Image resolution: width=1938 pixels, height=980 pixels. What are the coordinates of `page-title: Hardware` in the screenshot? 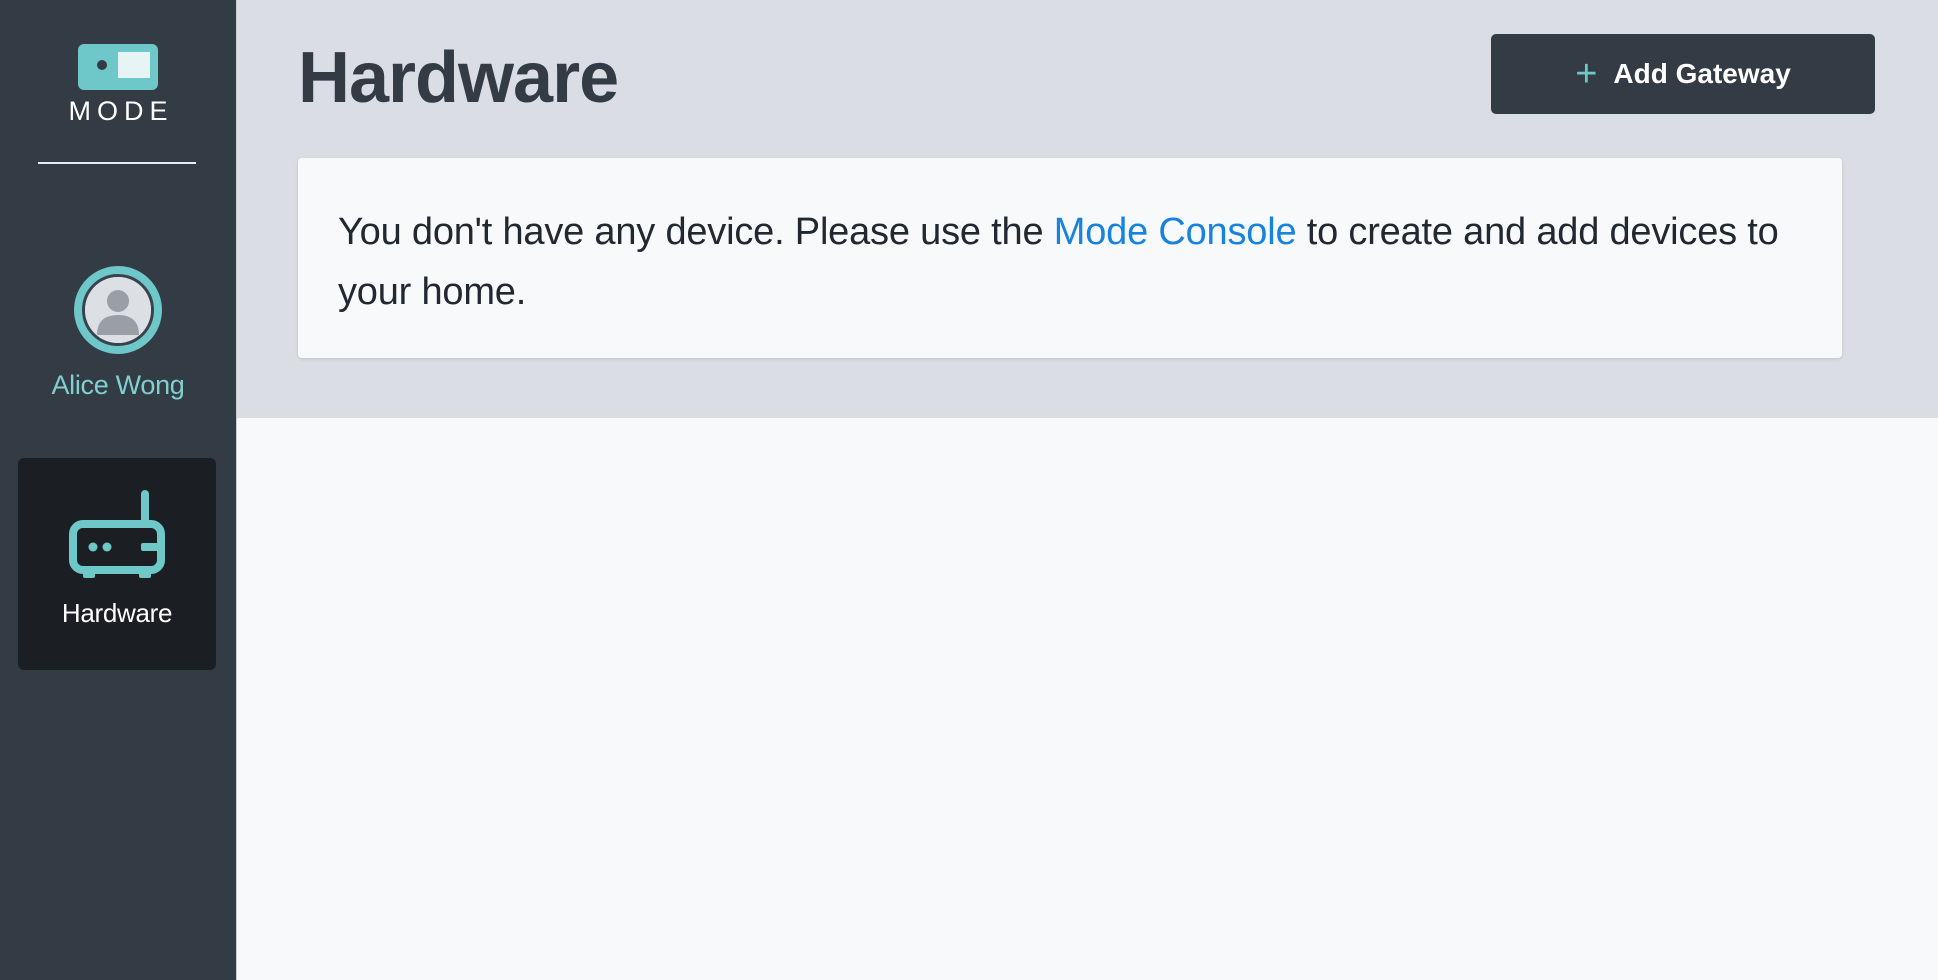 It's located at (458, 78).